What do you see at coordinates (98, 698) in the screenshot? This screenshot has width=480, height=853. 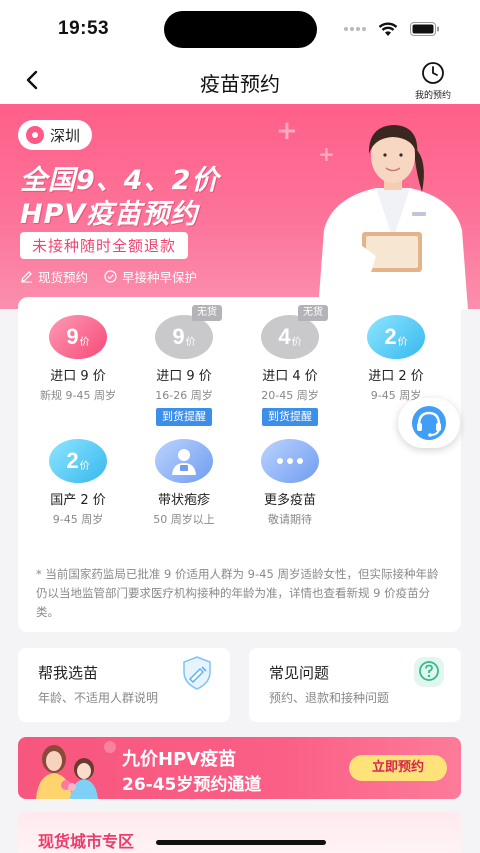 I see `help-card-subtitle: 年龄、不适用人群说明` at bounding box center [98, 698].